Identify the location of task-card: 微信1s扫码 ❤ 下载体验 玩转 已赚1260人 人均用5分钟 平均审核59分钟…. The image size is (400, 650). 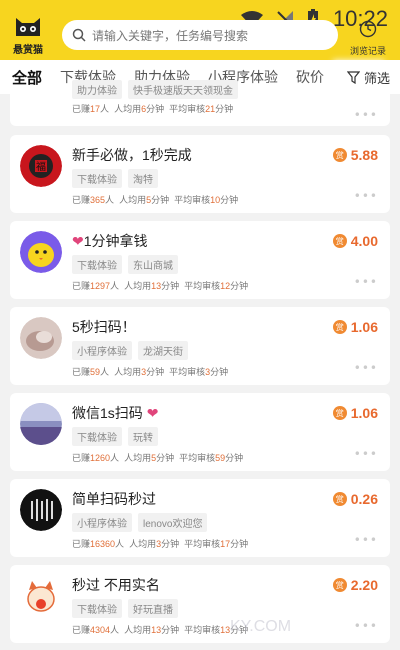
(200, 432).